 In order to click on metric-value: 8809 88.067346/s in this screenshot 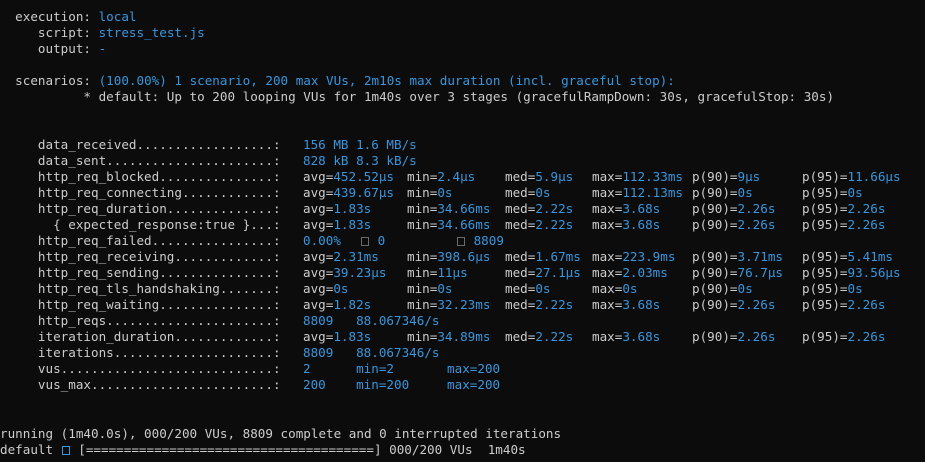, I will do `click(371, 321)`.